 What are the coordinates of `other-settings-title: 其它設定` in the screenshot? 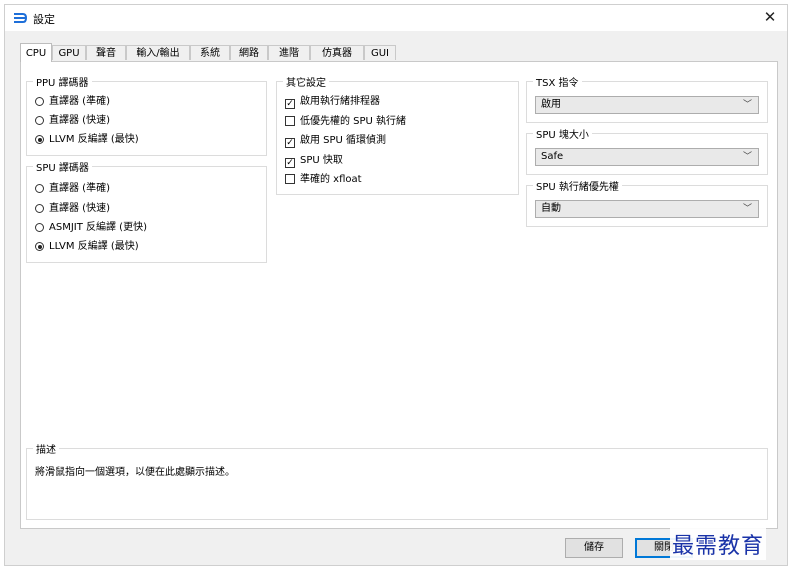 It's located at (306, 81).